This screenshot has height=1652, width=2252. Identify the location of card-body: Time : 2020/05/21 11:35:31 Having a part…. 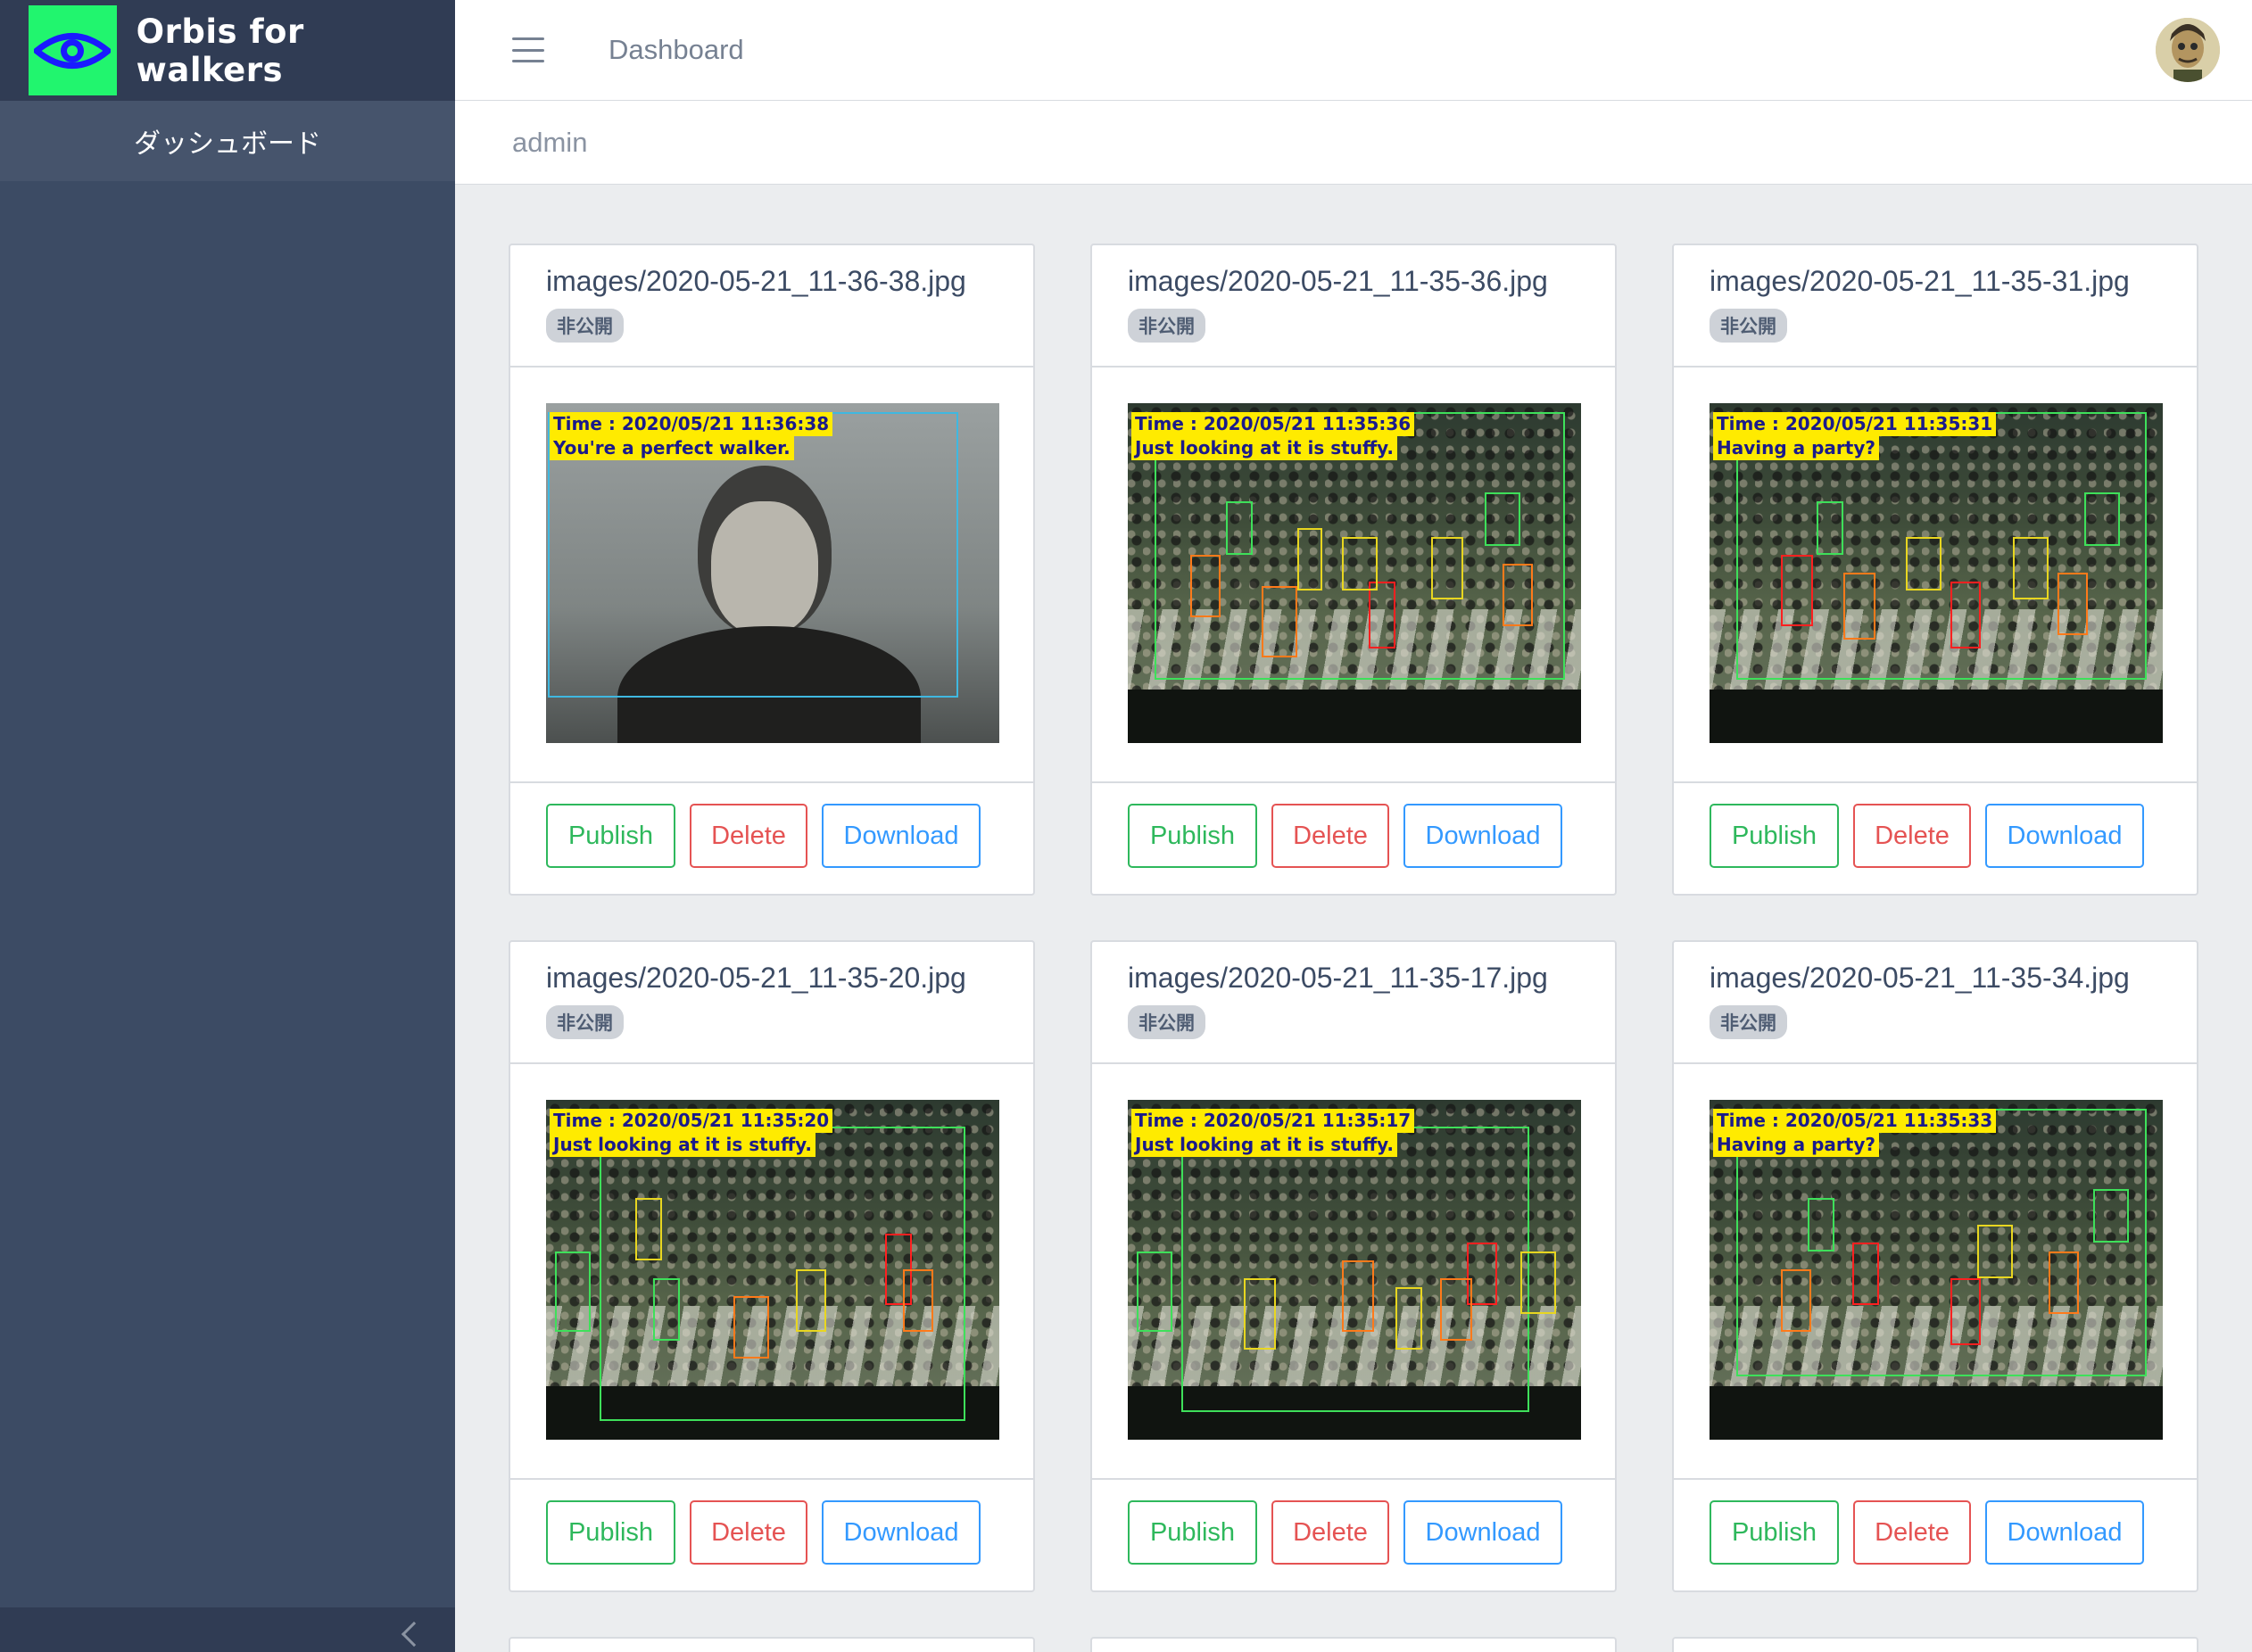
(1935, 575).